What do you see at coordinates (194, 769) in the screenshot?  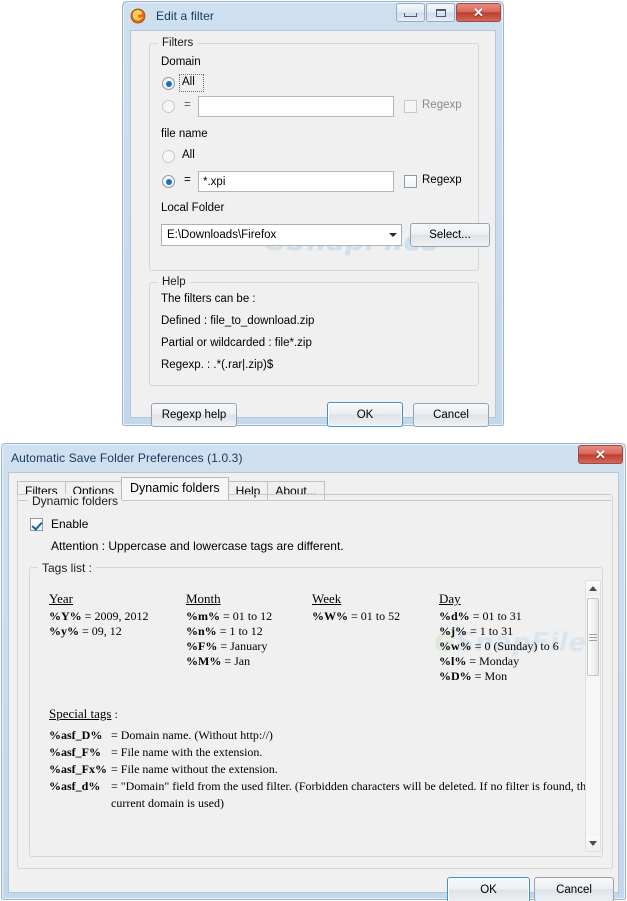 I see `special-tag-value: = File name without the extension.` at bounding box center [194, 769].